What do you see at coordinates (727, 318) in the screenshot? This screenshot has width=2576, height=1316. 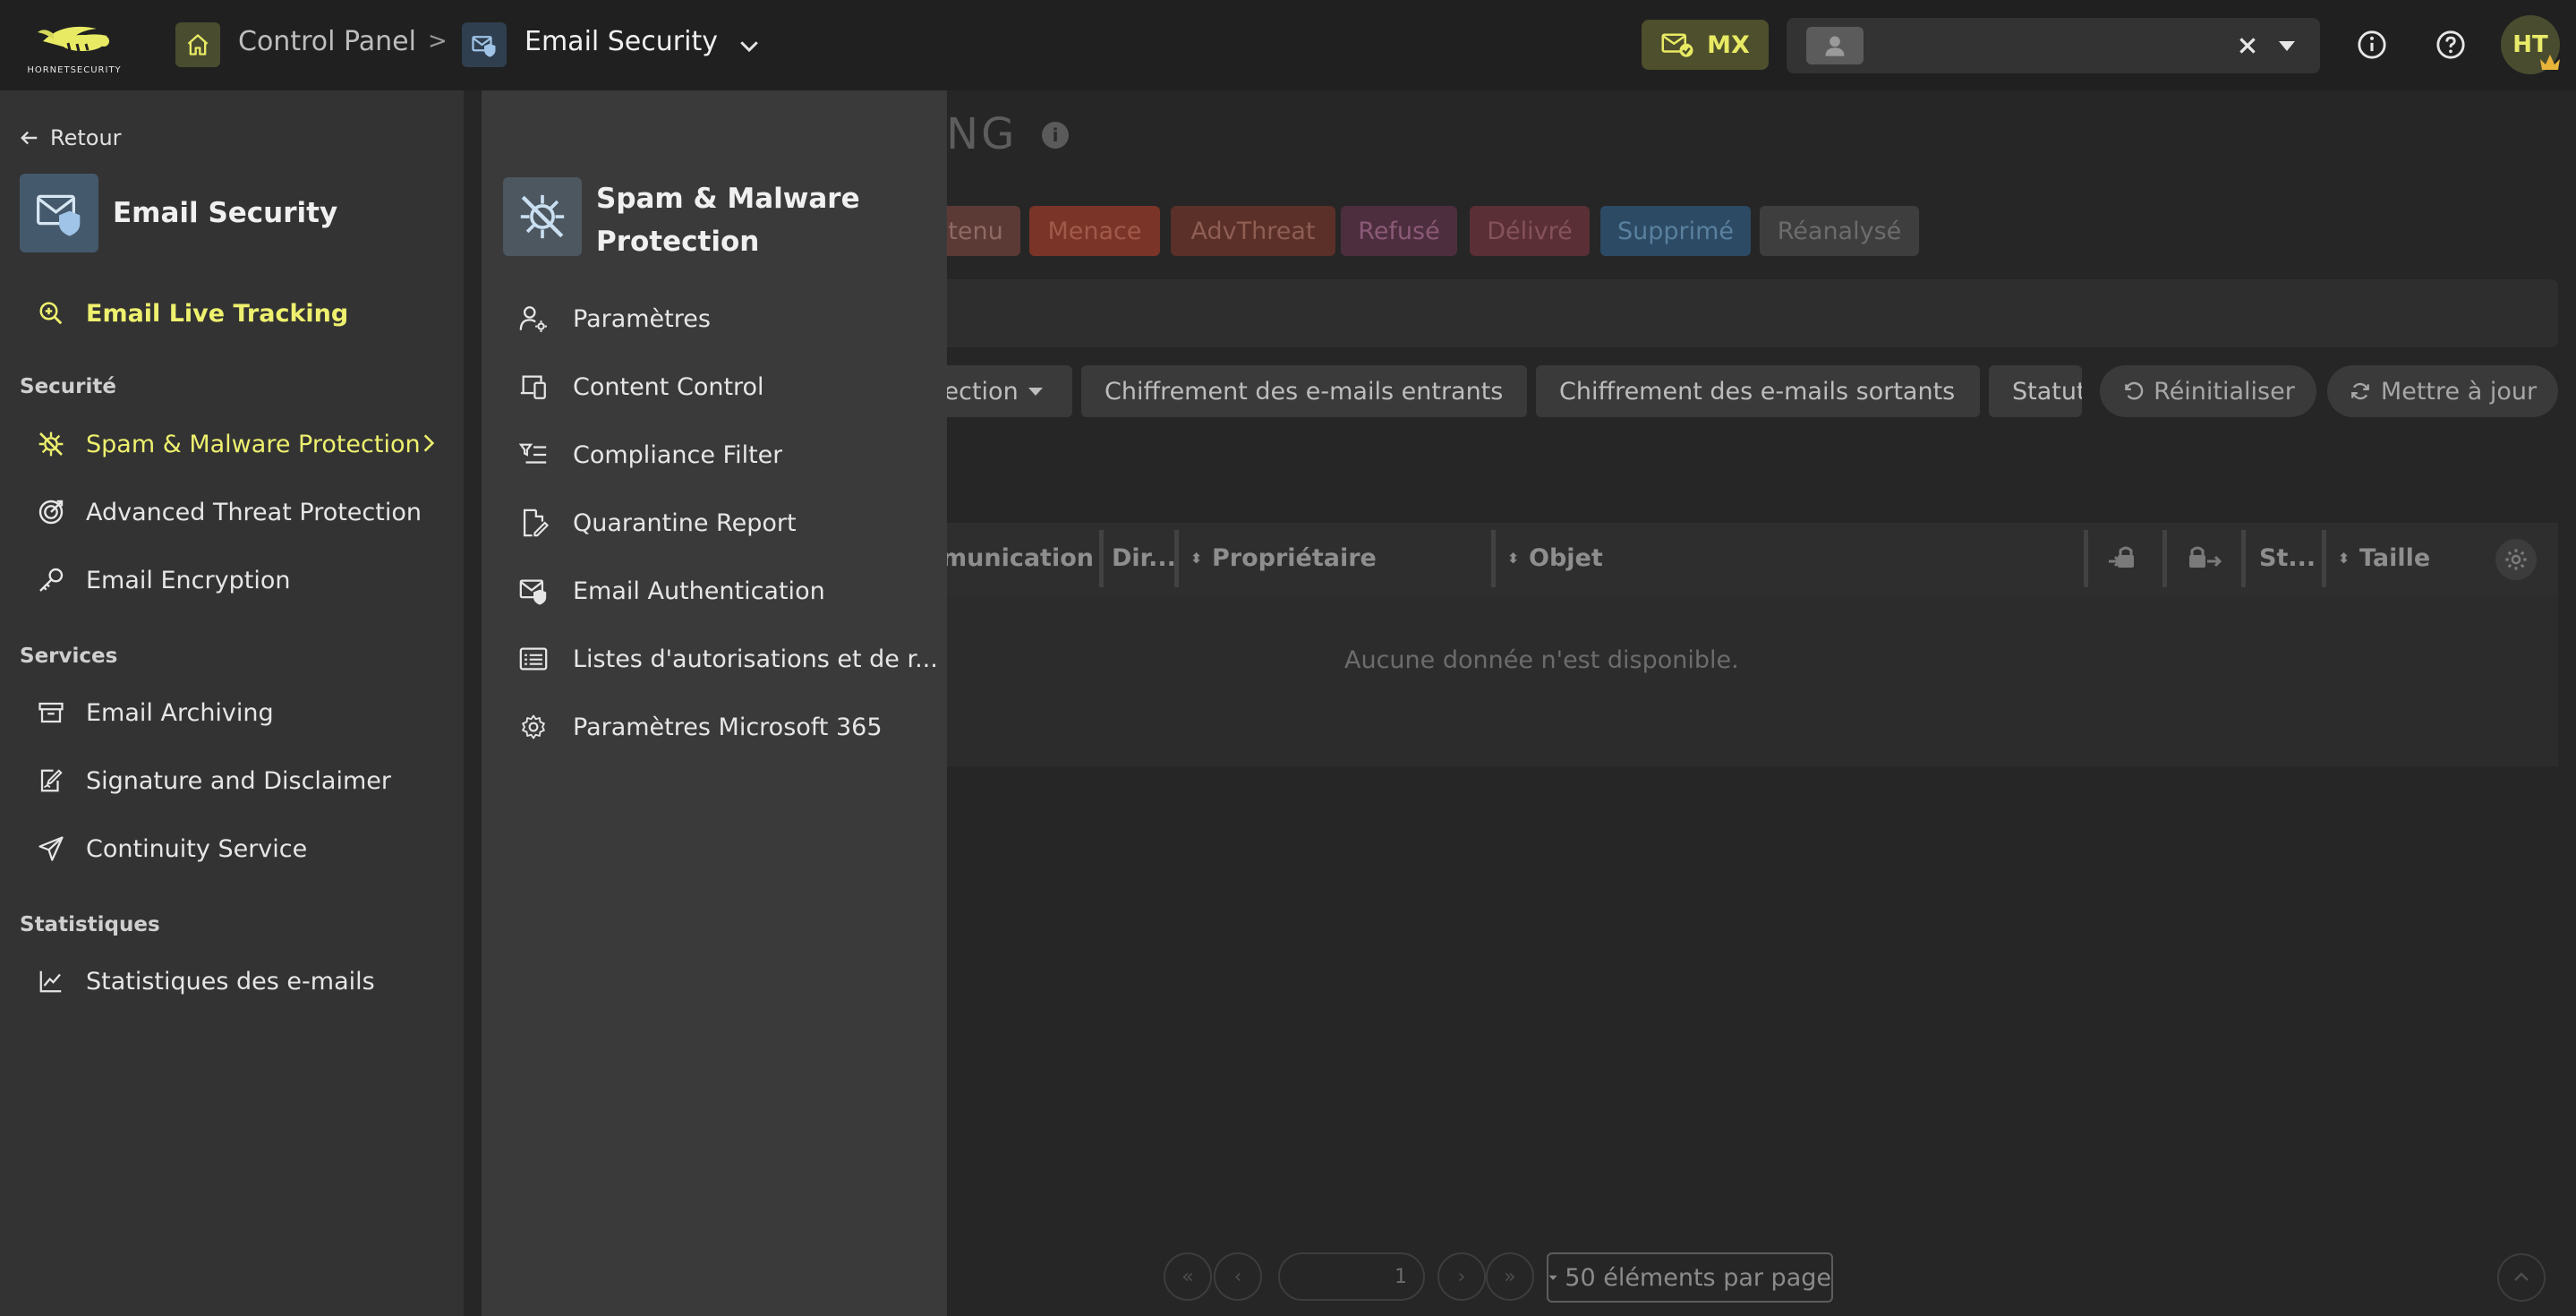 I see `submenu-item-parametres: Paramètres` at bounding box center [727, 318].